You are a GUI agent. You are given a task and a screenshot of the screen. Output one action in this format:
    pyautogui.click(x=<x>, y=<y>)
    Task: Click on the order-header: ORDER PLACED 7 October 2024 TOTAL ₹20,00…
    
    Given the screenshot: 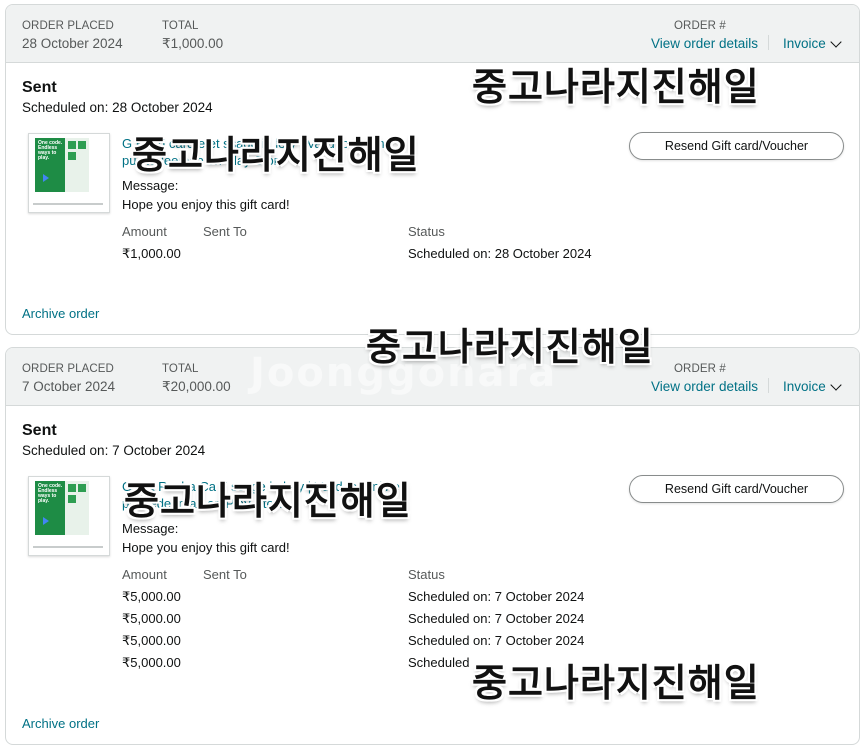 What is the action you would take?
    pyautogui.click(x=432, y=377)
    